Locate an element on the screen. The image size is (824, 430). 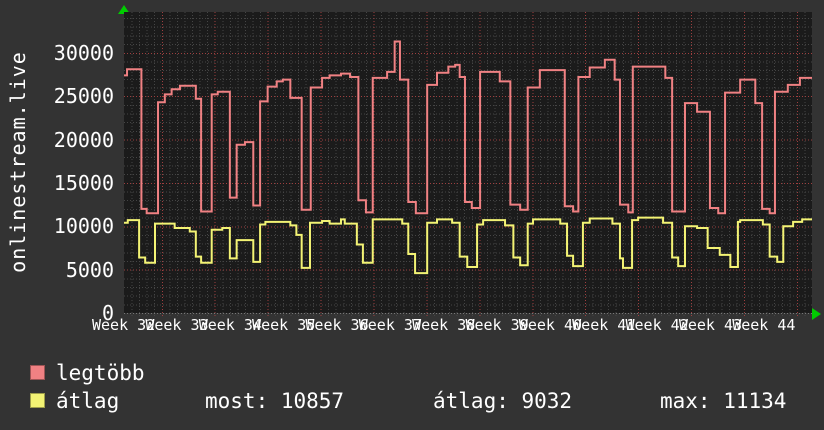
legend-label-atlag: átlag is located at coordinates (88, 401).